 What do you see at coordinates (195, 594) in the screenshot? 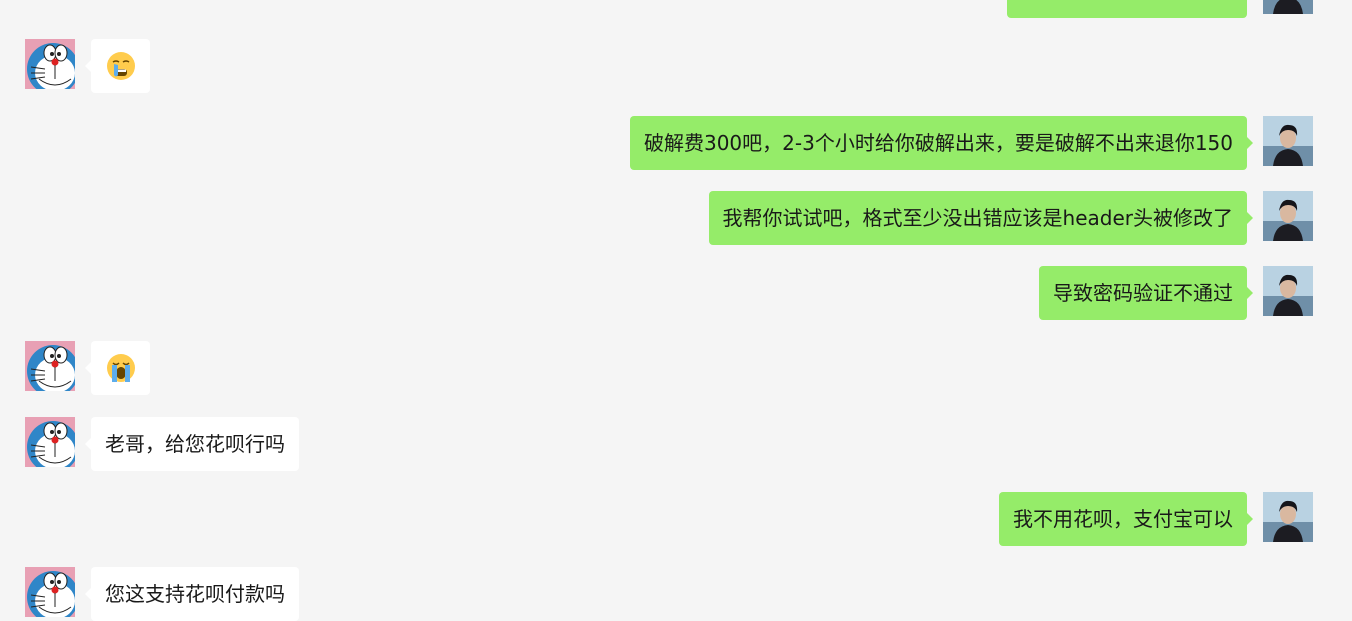
I see `message-text: 您这支持花呗付款吗` at bounding box center [195, 594].